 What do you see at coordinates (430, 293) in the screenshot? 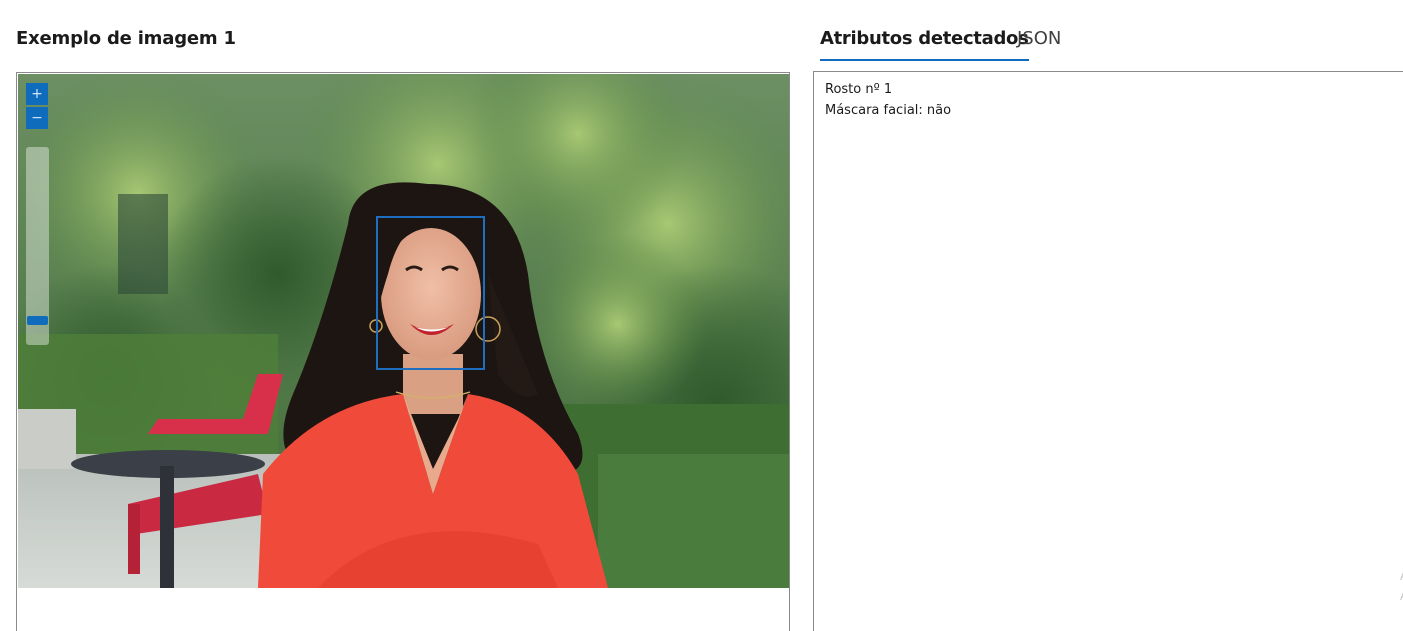
I see `face-bounding-box` at bounding box center [430, 293].